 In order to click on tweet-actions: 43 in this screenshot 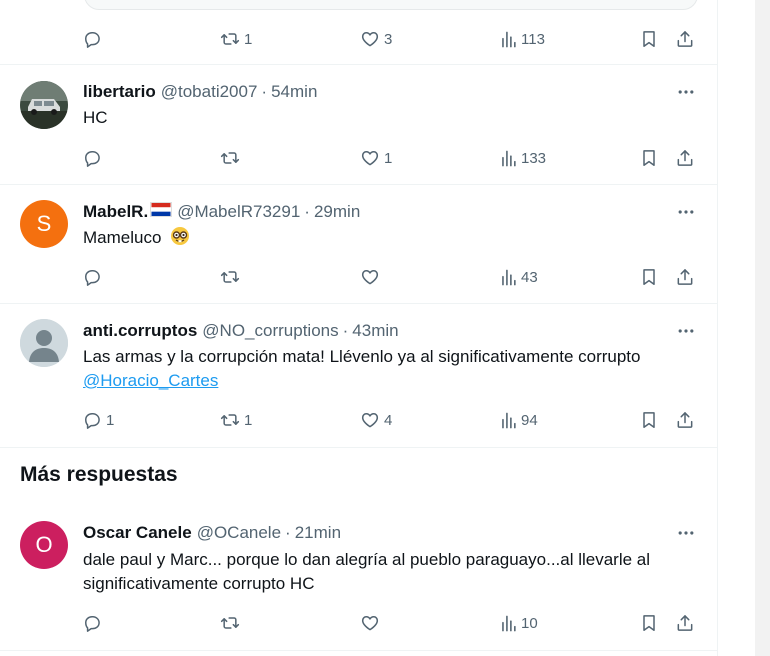, I will do `click(359, 277)`.